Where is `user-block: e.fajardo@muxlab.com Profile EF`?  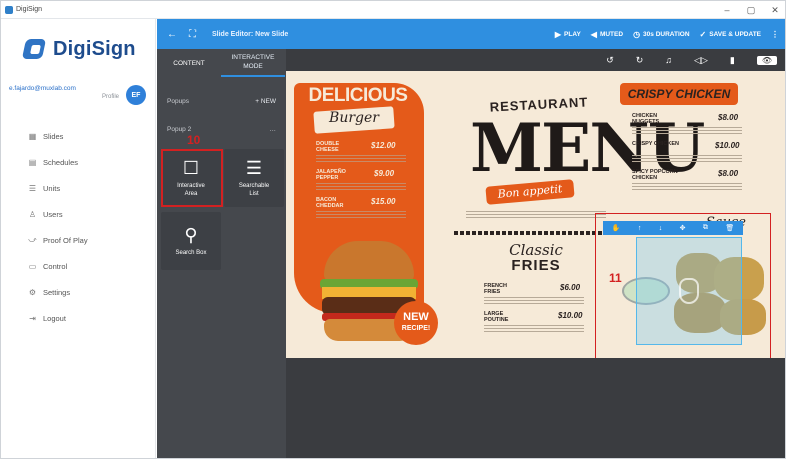
user-block: e.fajardo@muxlab.com Profile EF is located at coordinates (79, 97).